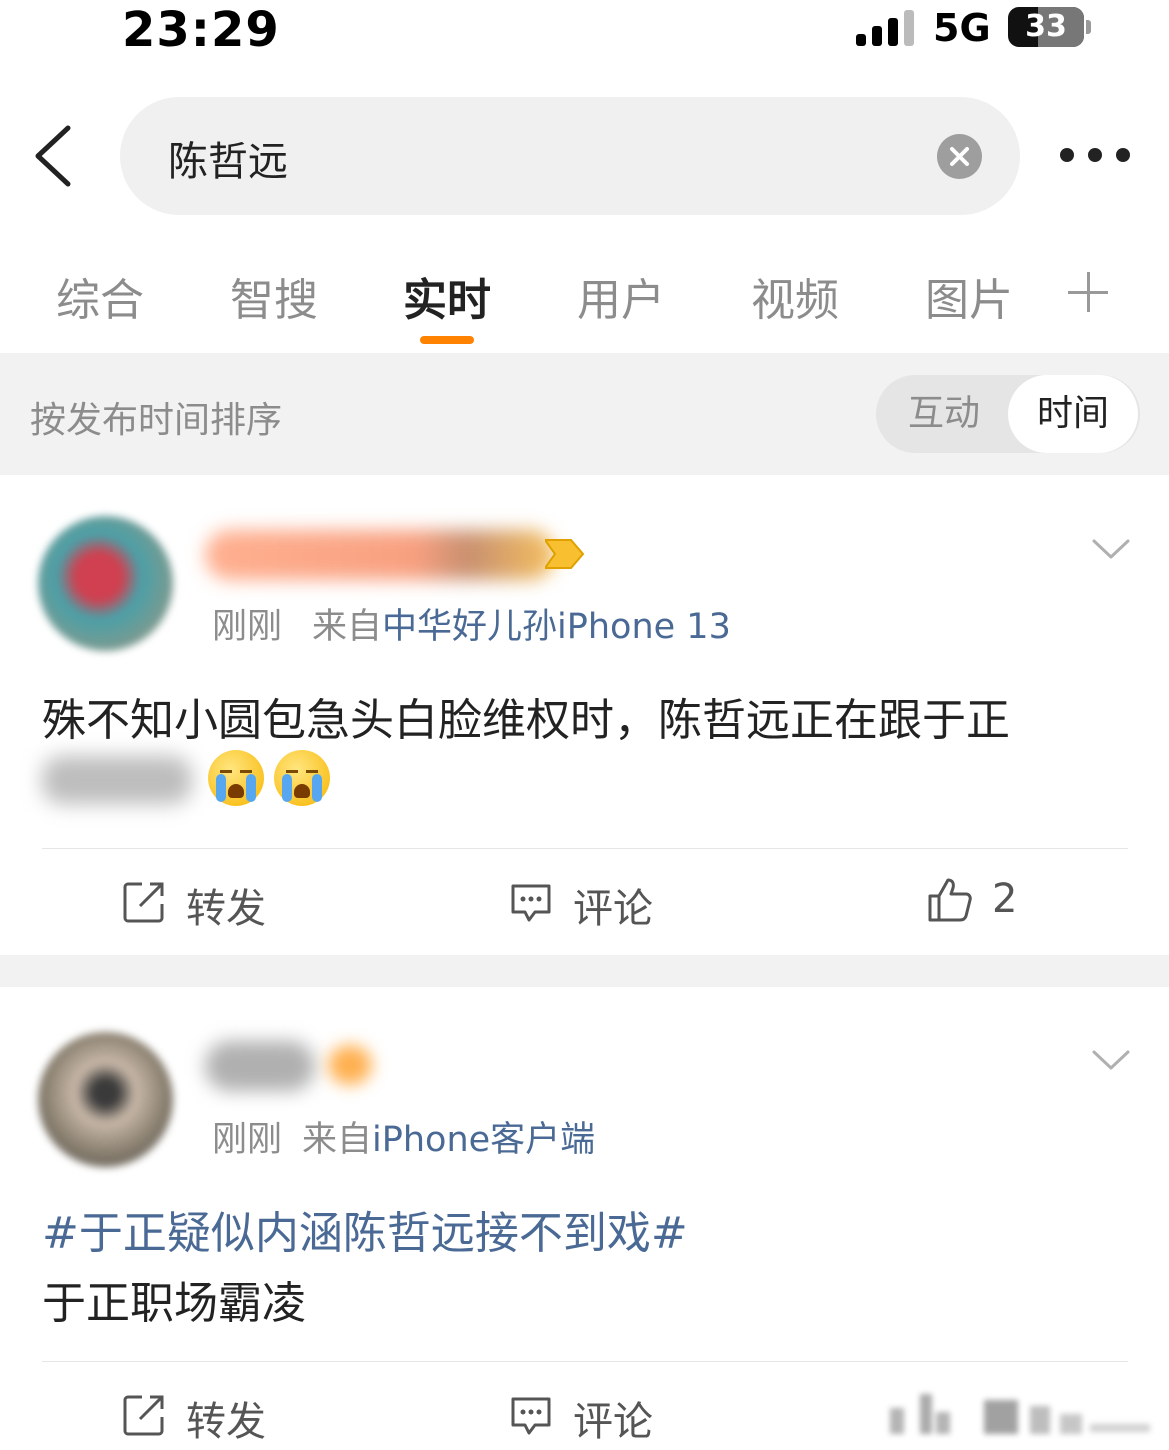 The image size is (1169, 1450). What do you see at coordinates (564, 554) in the screenshot?
I see `vip-badge-icon` at bounding box center [564, 554].